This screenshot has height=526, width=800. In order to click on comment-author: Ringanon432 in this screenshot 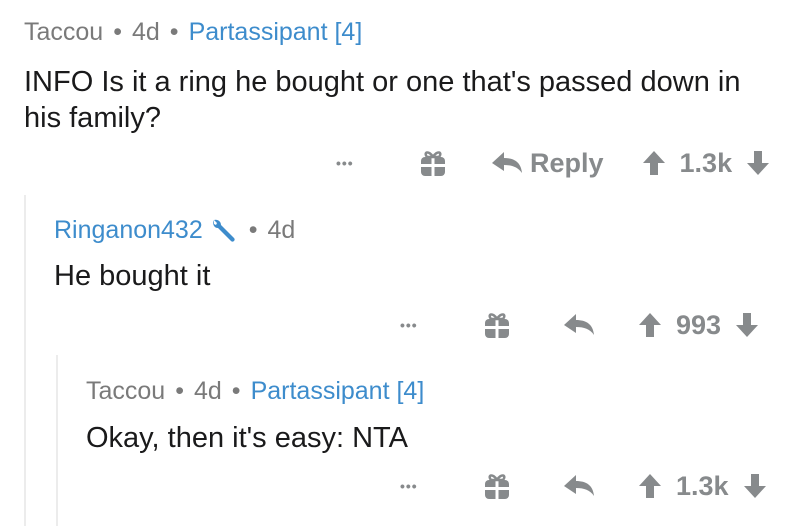, I will do `click(128, 230)`.